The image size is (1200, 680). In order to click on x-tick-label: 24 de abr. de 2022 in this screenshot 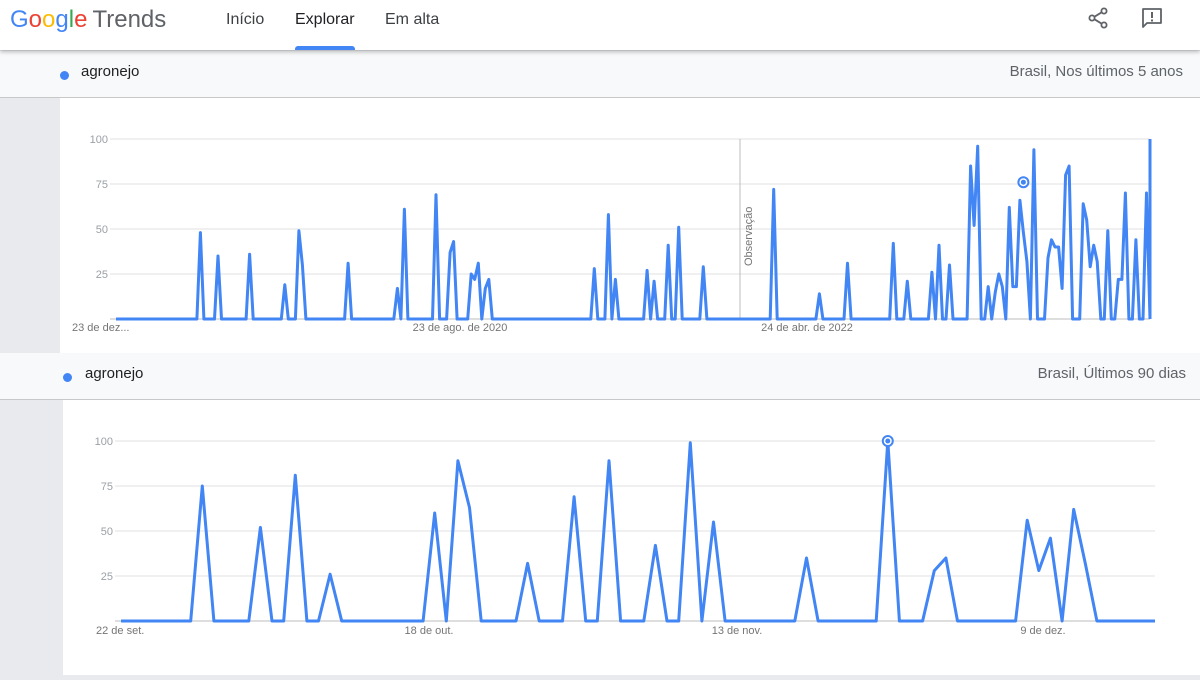, I will do `click(807, 328)`.